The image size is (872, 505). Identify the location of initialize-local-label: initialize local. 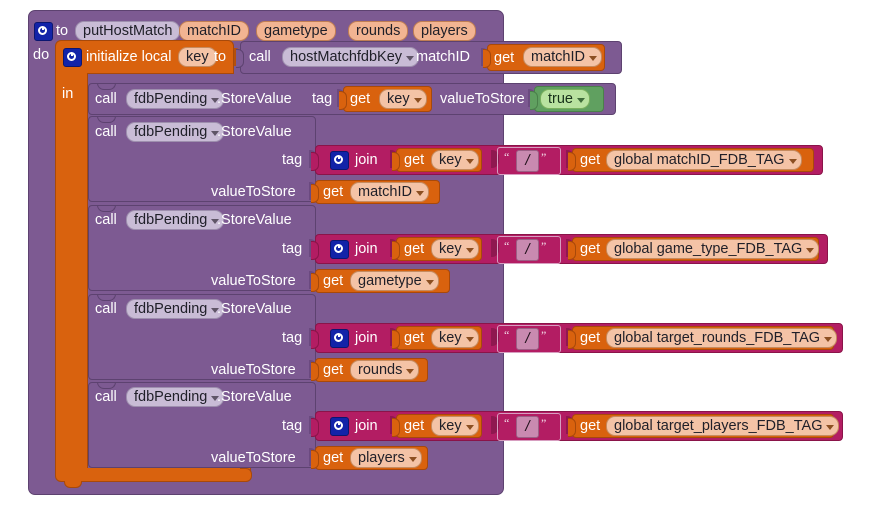
(129, 57).